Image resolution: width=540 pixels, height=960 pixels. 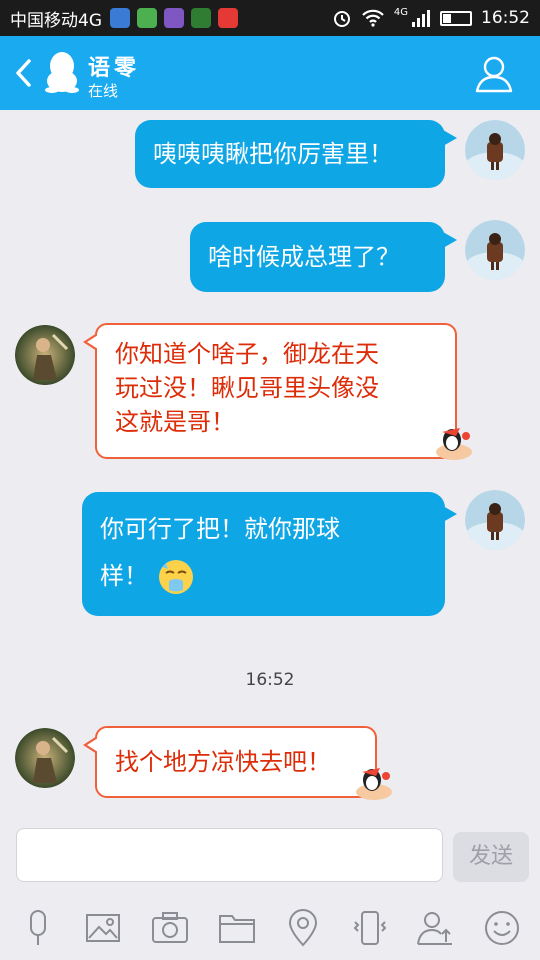 What do you see at coordinates (270, 73) in the screenshot?
I see `chat-header: 语零 在线` at bounding box center [270, 73].